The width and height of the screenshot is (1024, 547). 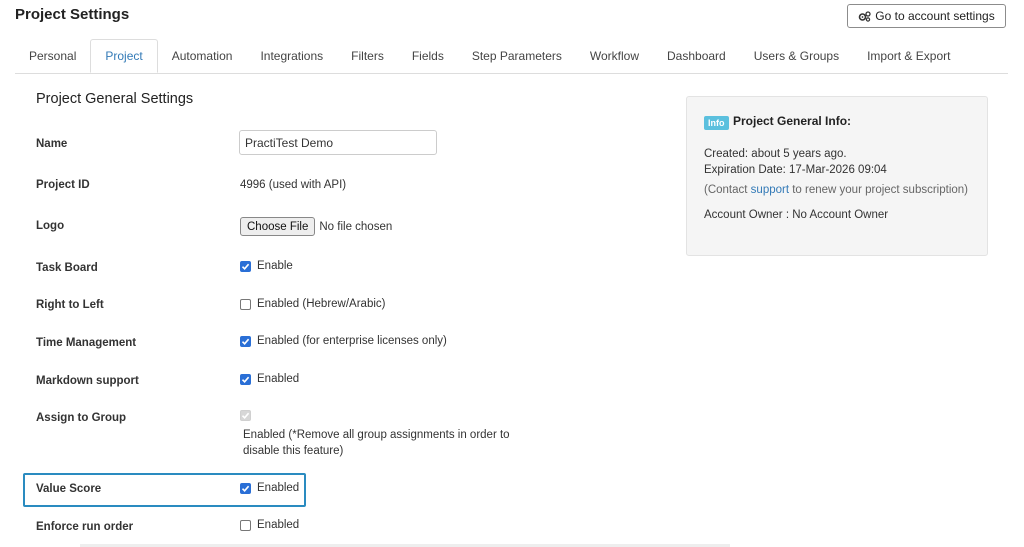 What do you see at coordinates (696, 56) in the screenshot?
I see `tab-dashboard: Dashboard` at bounding box center [696, 56].